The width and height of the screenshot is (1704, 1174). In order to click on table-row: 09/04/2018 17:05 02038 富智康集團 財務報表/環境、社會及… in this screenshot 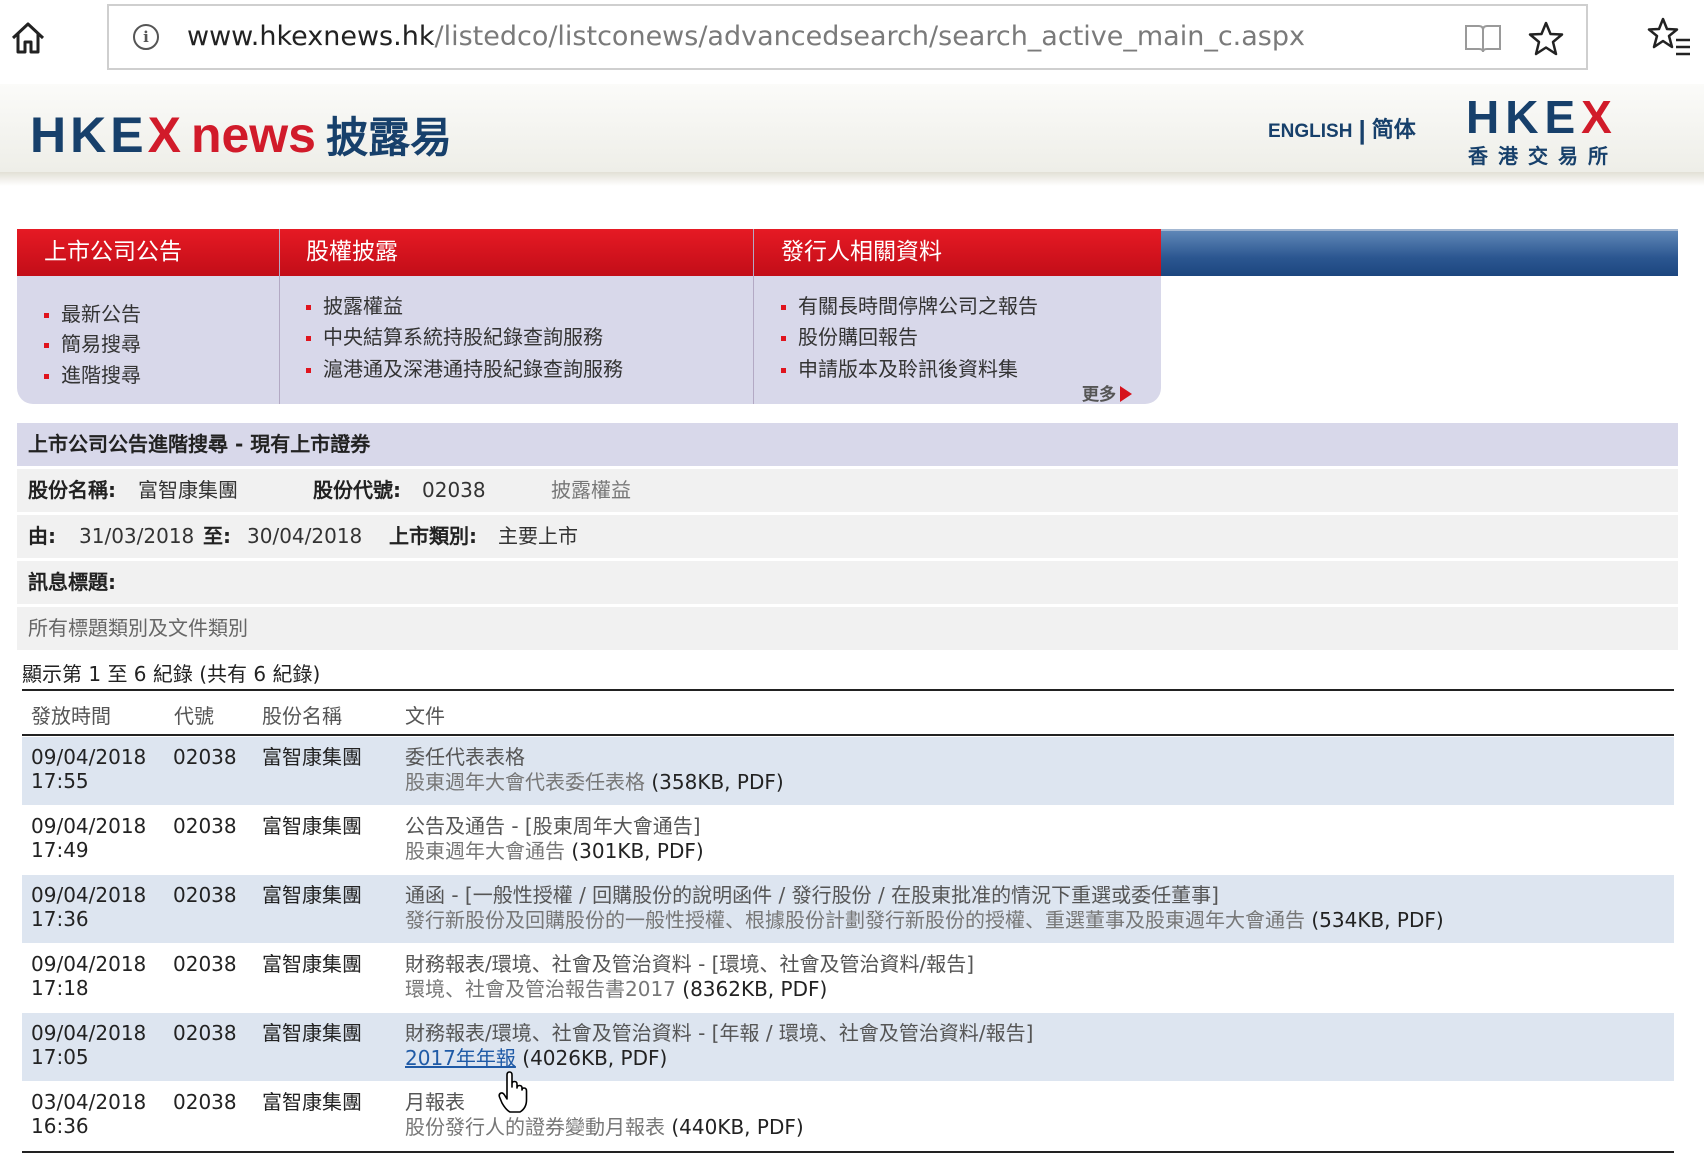, I will do `click(848, 1047)`.